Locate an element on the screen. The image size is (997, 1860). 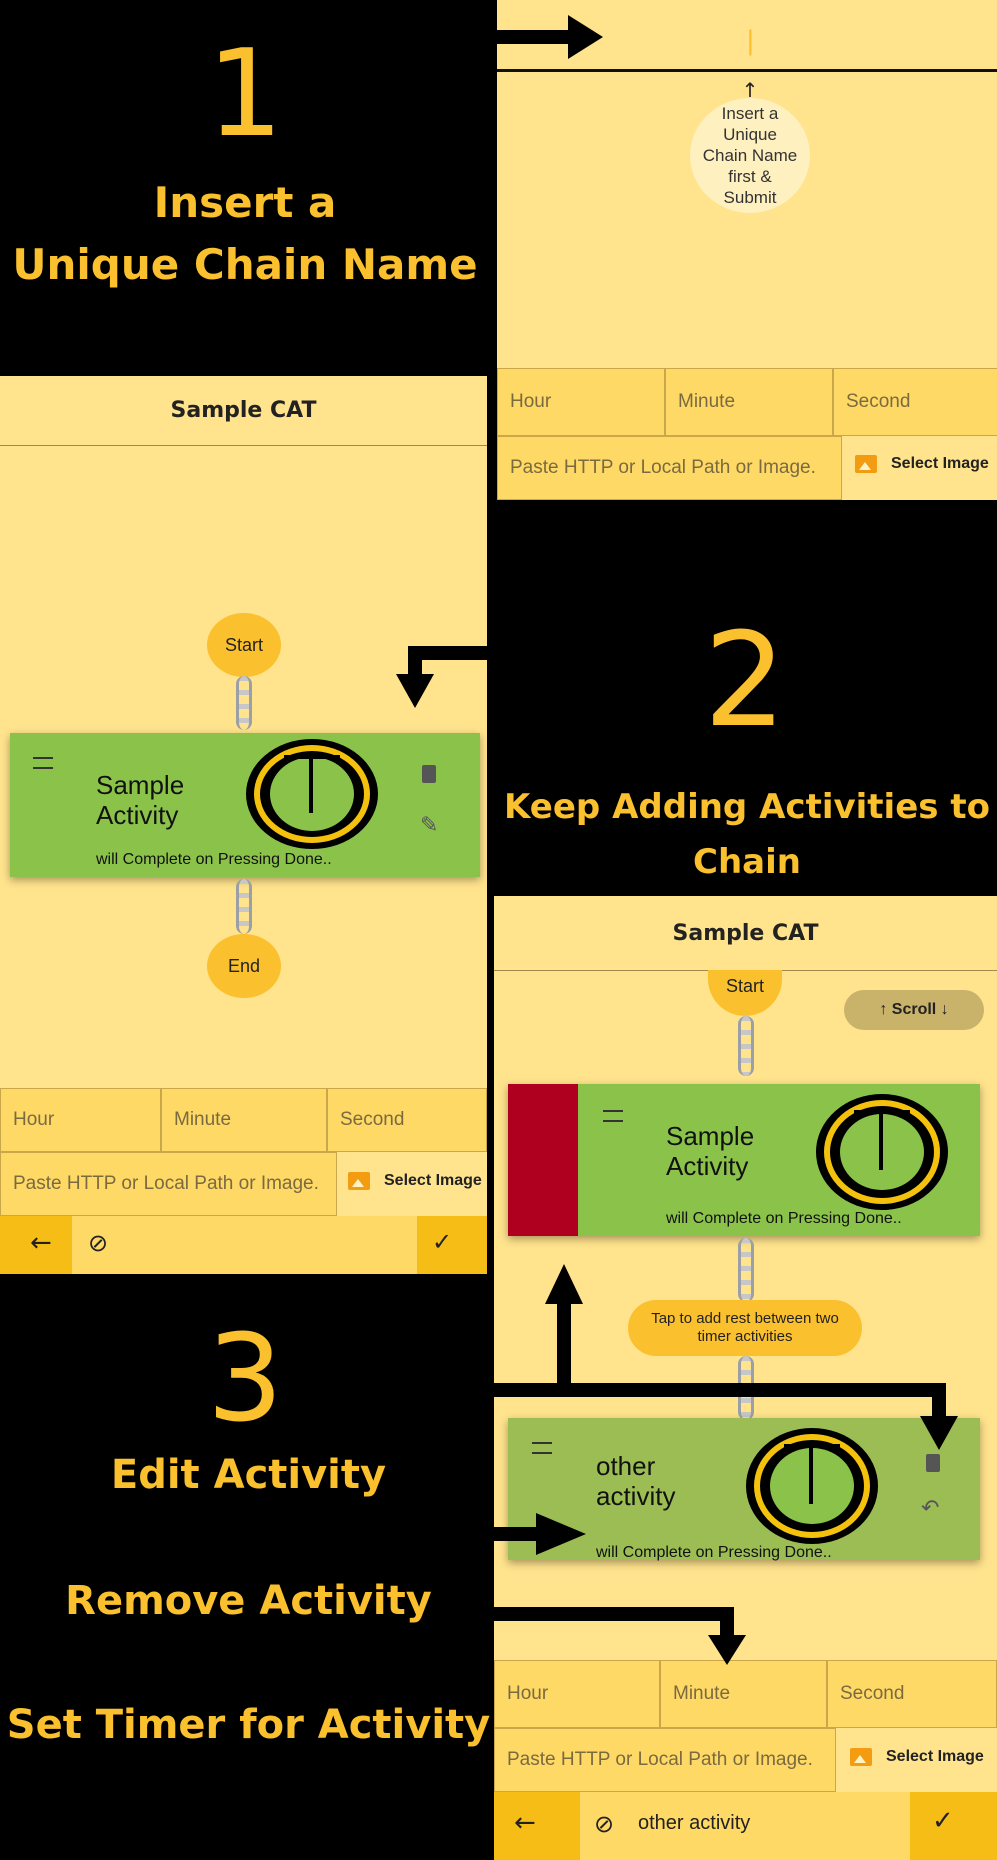
text-cursor: | is located at coordinates (750, 41).